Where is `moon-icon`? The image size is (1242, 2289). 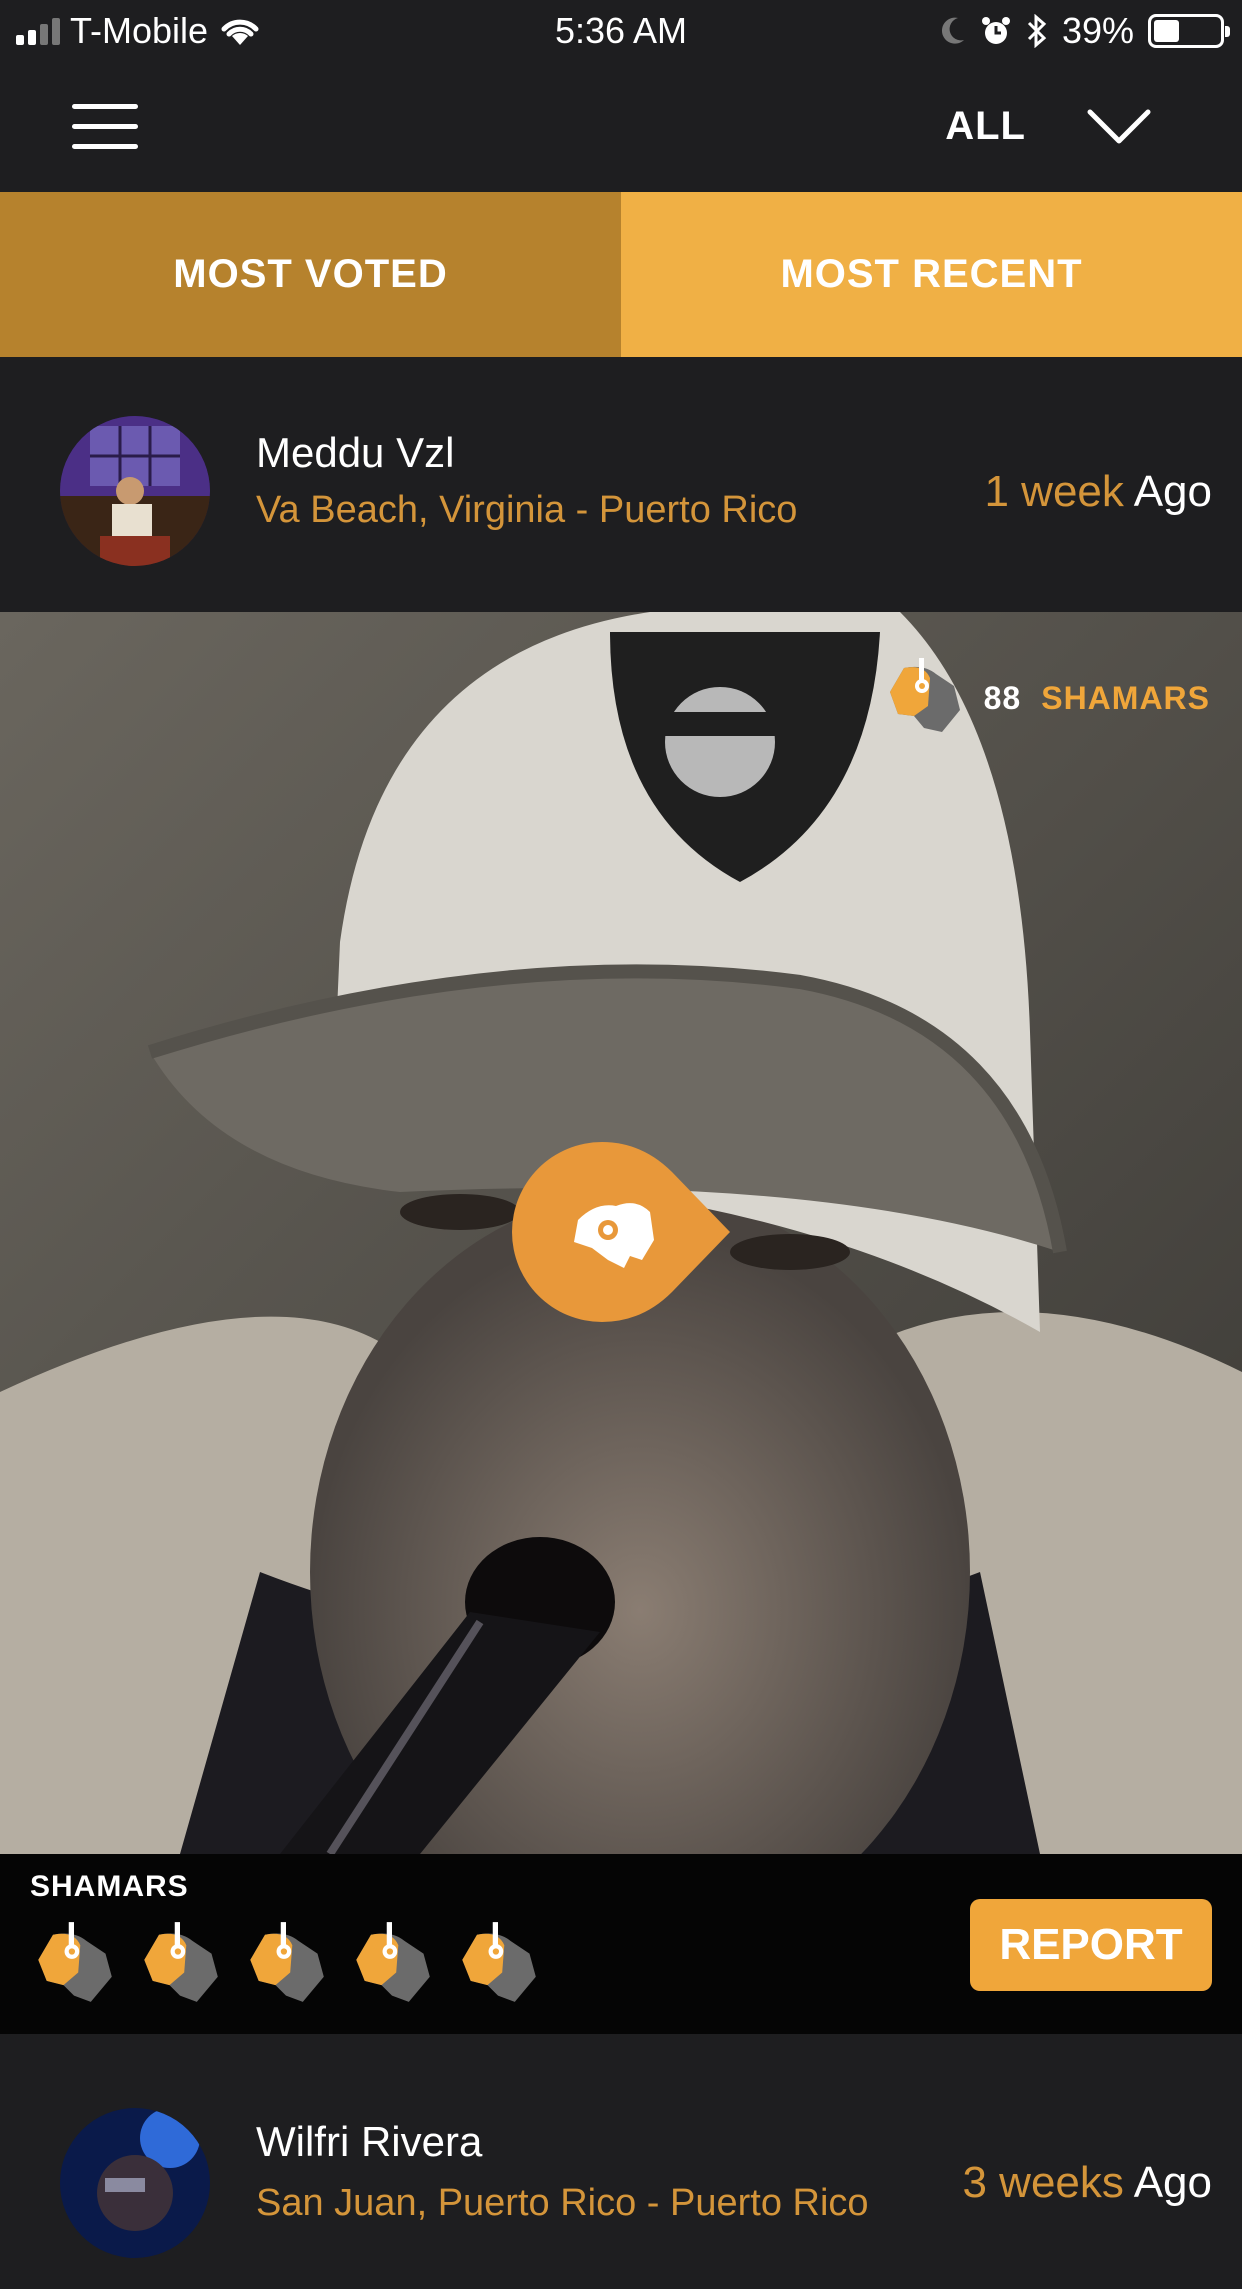
moon-icon is located at coordinates (952, 30).